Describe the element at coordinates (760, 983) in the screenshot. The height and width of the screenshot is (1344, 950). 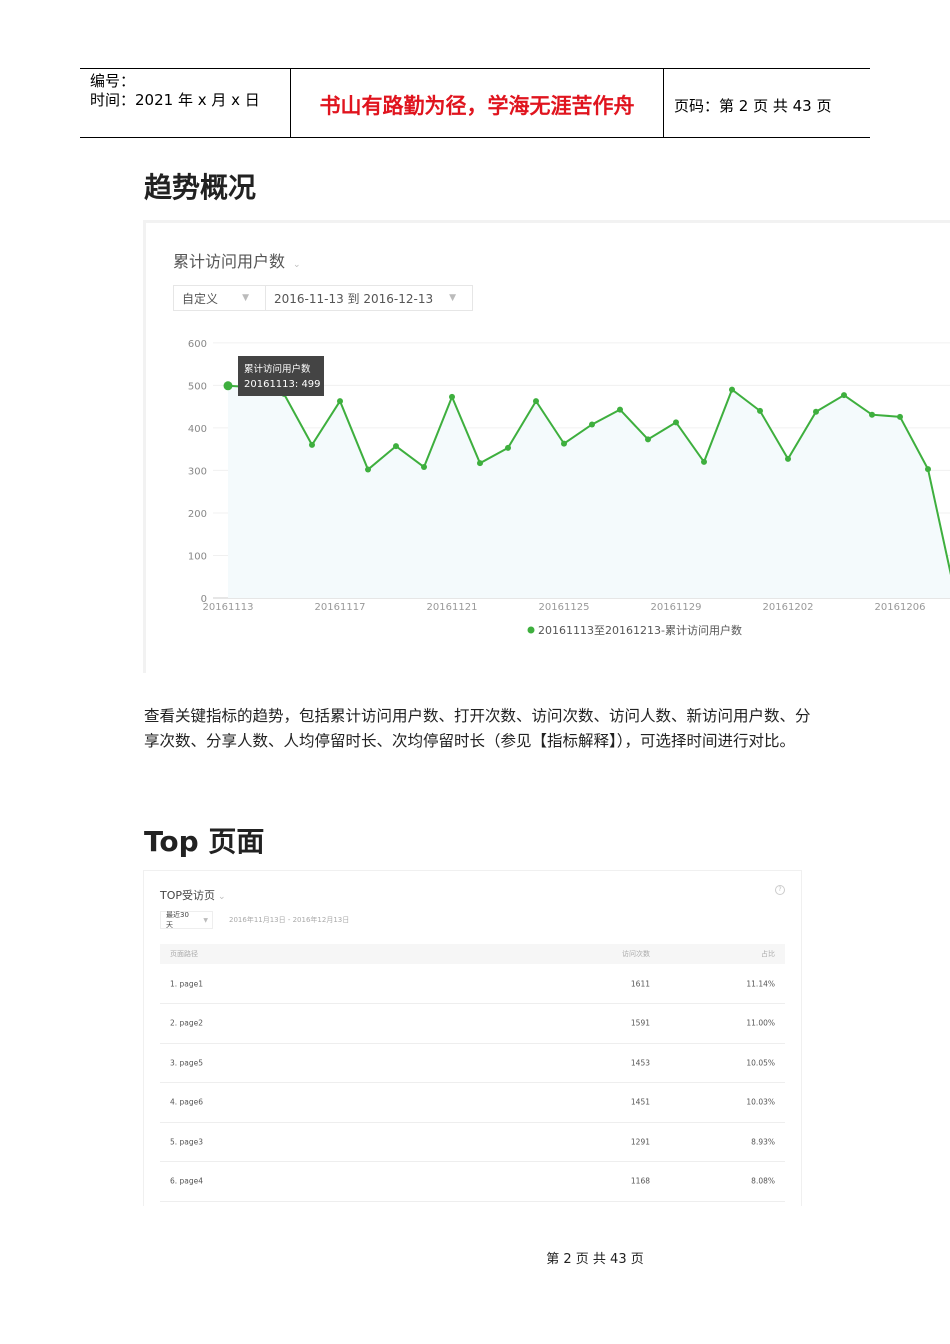
I see `share-percent: 11.14%` at that location.